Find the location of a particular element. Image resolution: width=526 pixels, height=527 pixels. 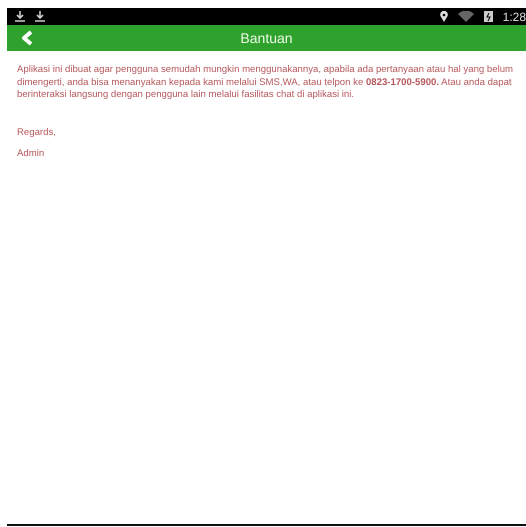

signature-text: Admin is located at coordinates (31, 153).